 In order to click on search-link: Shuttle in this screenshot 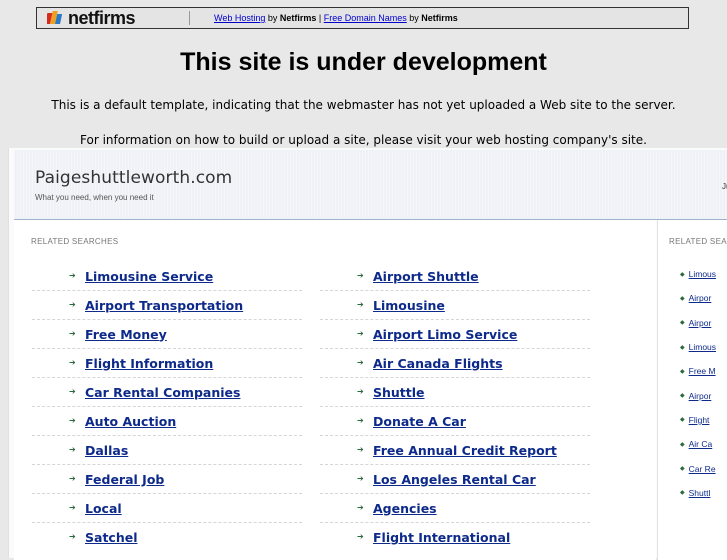, I will do `click(399, 392)`.